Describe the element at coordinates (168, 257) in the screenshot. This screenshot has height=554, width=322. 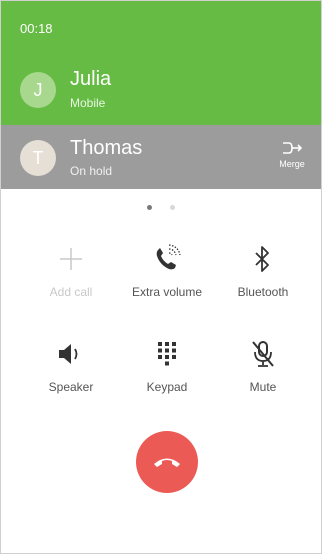
I see `phone-volume-icon` at that location.